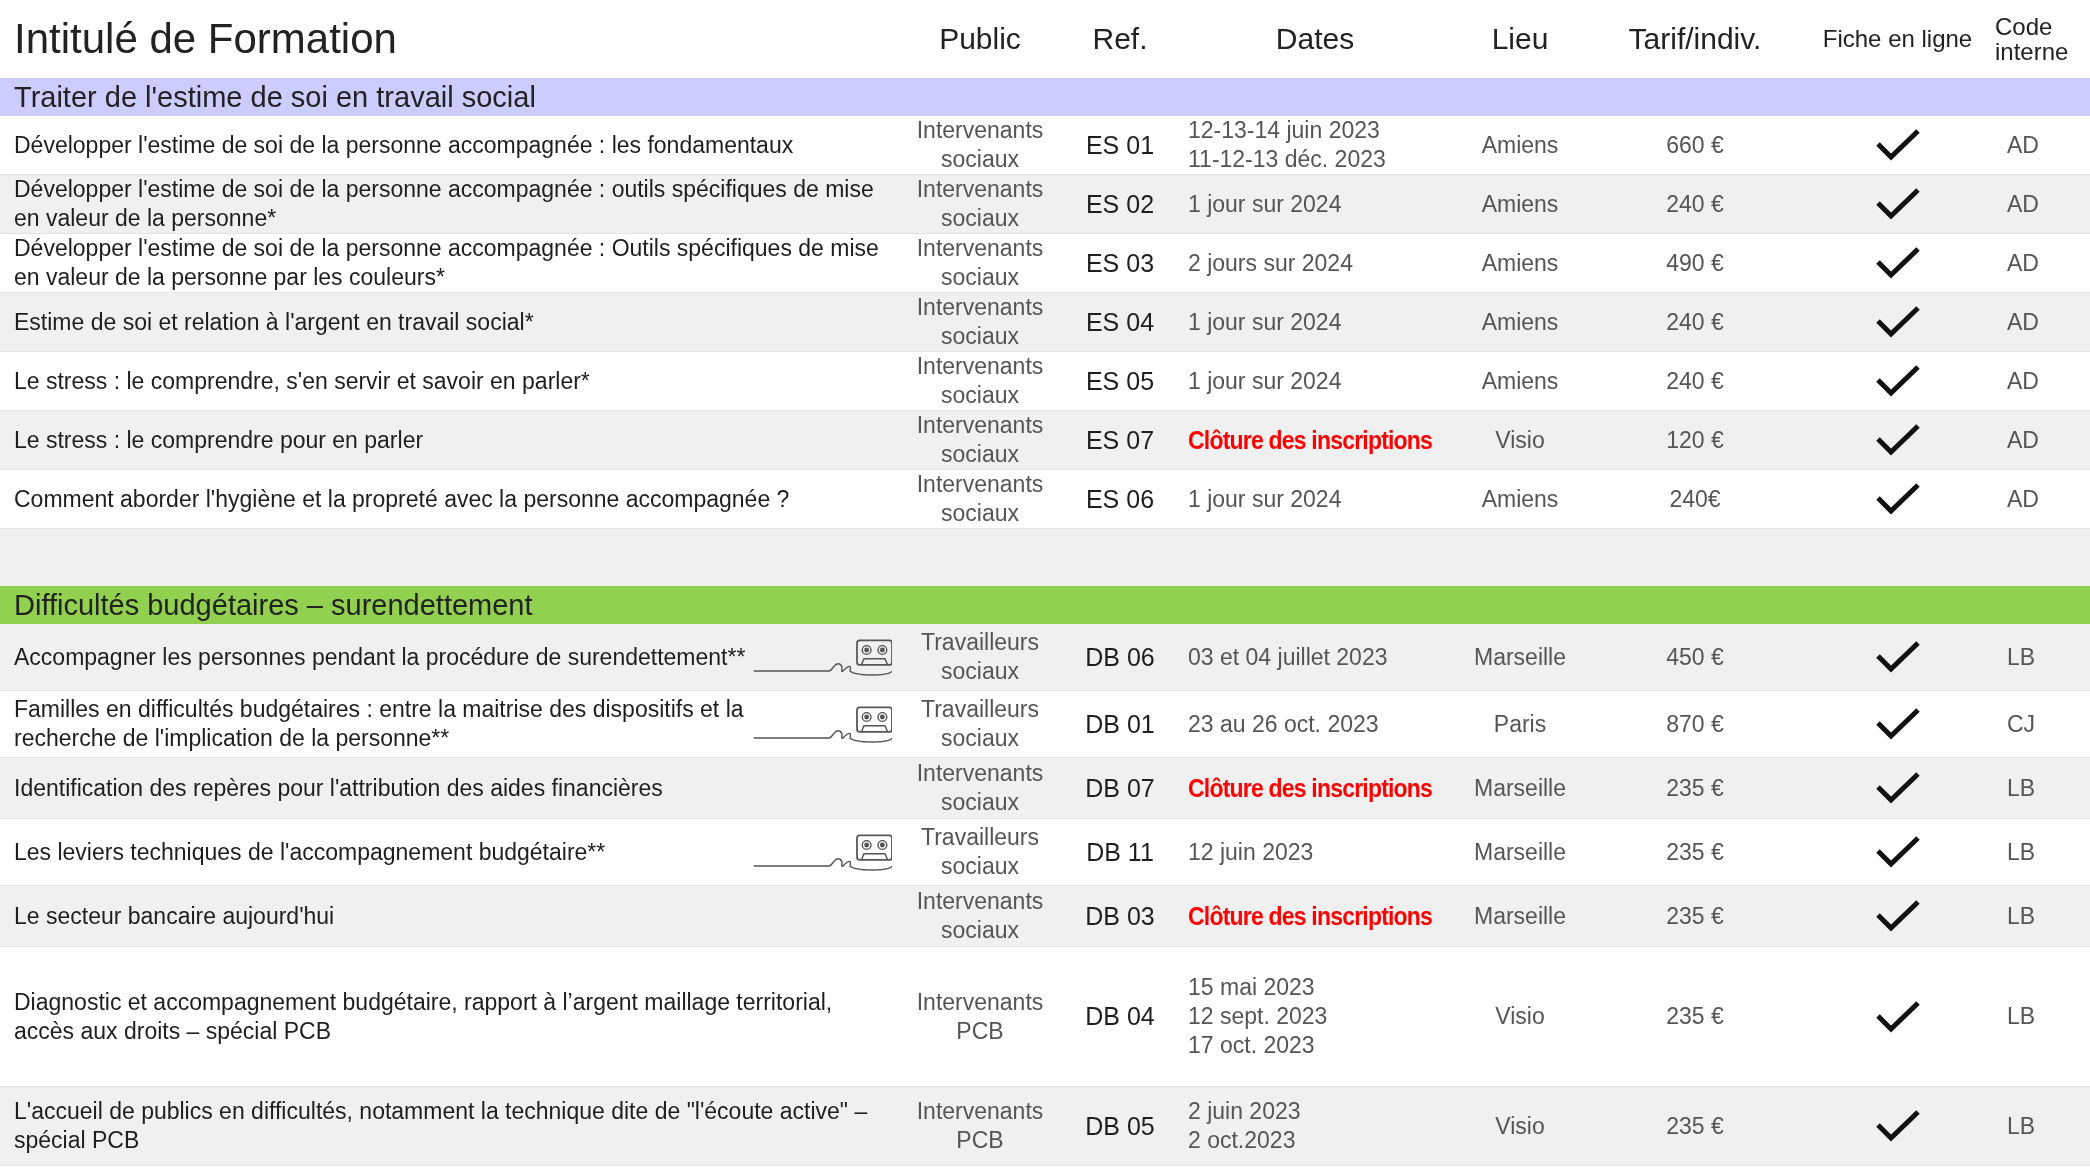 Image resolution: width=2090 pixels, height=1175 pixels. Describe the element at coordinates (1120, 39) in the screenshot. I see `column-header: Ref.` at that location.